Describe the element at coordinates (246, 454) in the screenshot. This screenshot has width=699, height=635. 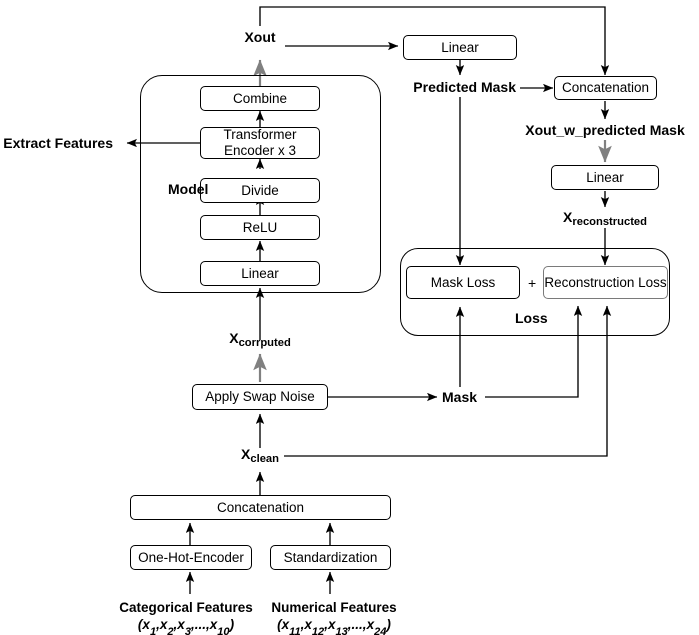
I see `label-x-clean-base: X` at that location.